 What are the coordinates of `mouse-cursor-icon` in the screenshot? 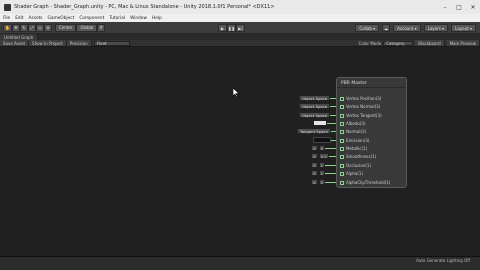 It's located at (236, 92).